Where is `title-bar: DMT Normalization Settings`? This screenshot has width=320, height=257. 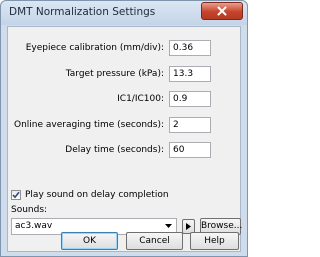 title-bar: DMT Normalization Settings is located at coordinates (124, 13).